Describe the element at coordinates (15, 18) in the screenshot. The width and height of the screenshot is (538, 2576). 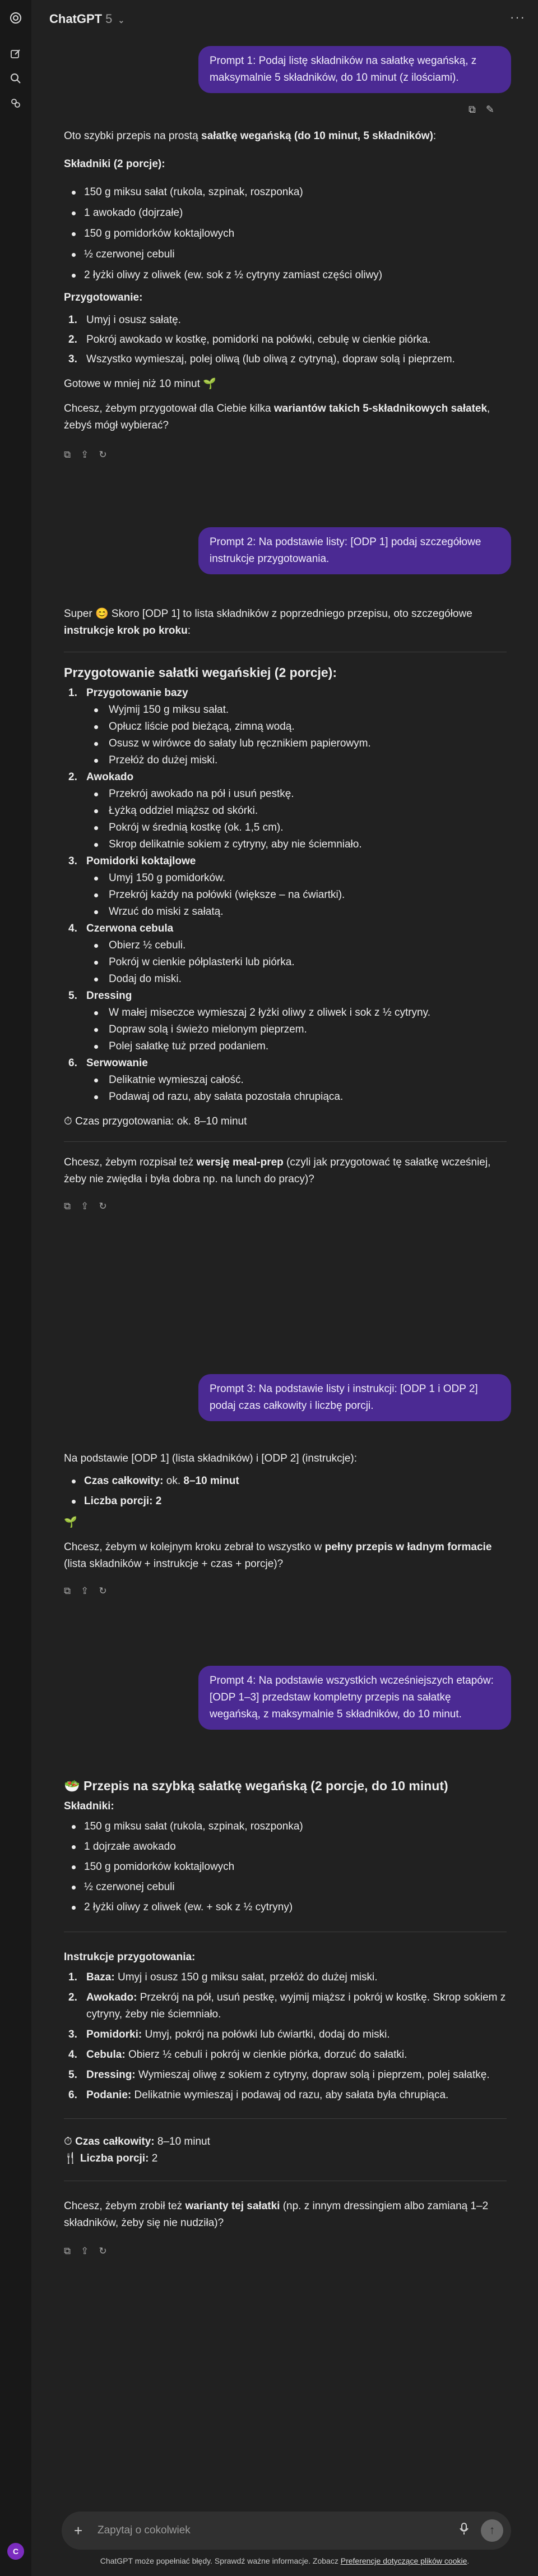
I see `openai-logo-icon` at that location.